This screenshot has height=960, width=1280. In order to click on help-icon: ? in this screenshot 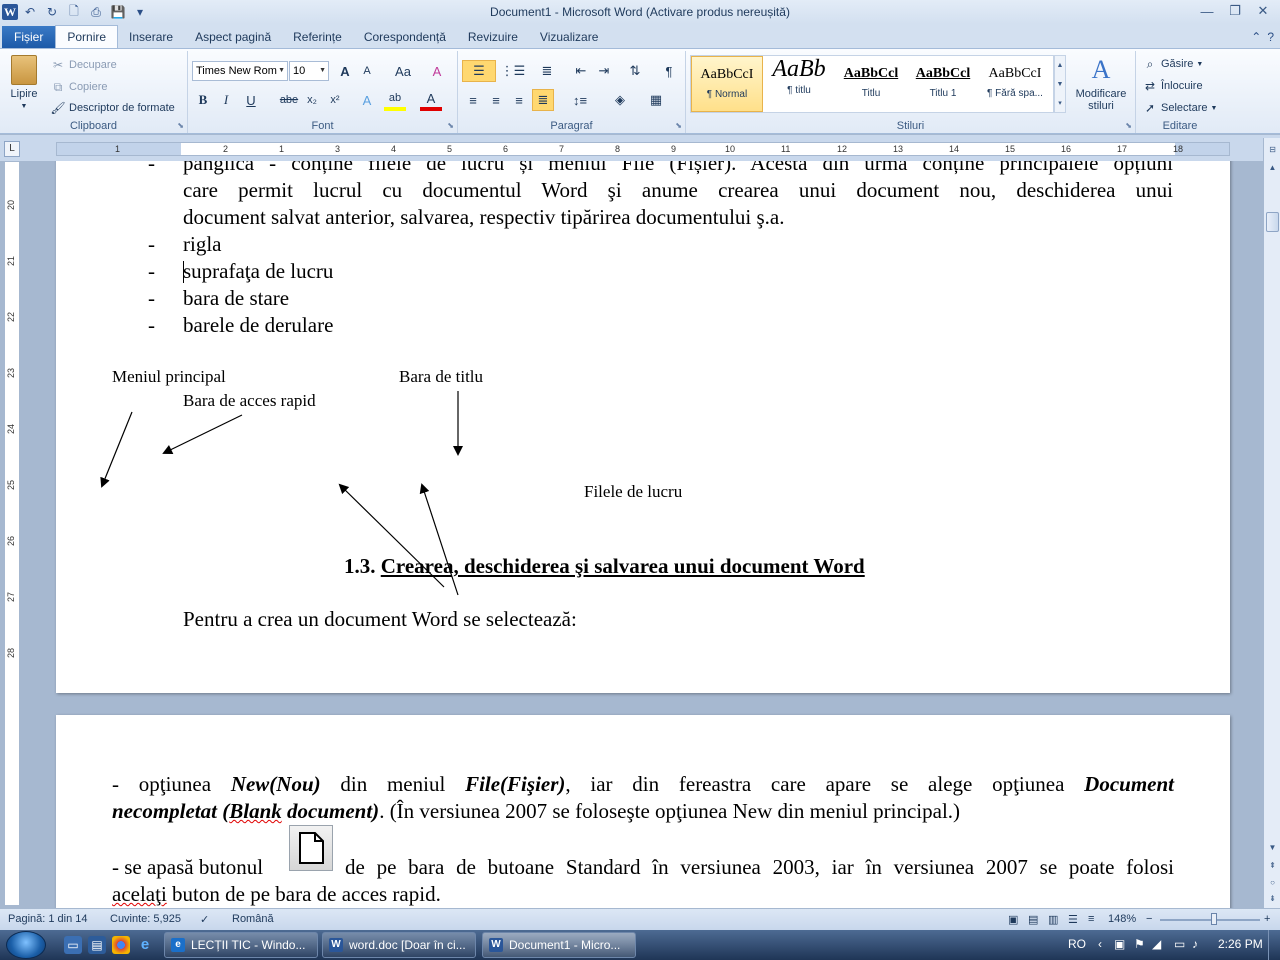, I will do `click(1270, 37)`.